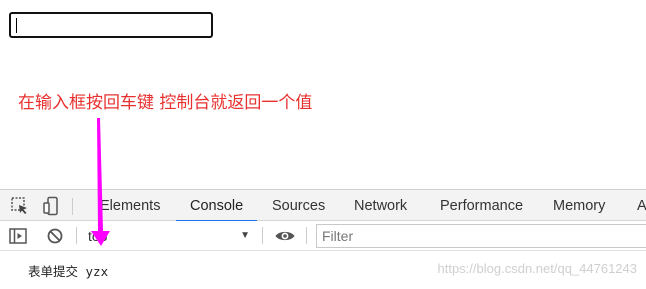  What do you see at coordinates (481, 205) in the screenshot?
I see `tab-performance: Performance` at bounding box center [481, 205].